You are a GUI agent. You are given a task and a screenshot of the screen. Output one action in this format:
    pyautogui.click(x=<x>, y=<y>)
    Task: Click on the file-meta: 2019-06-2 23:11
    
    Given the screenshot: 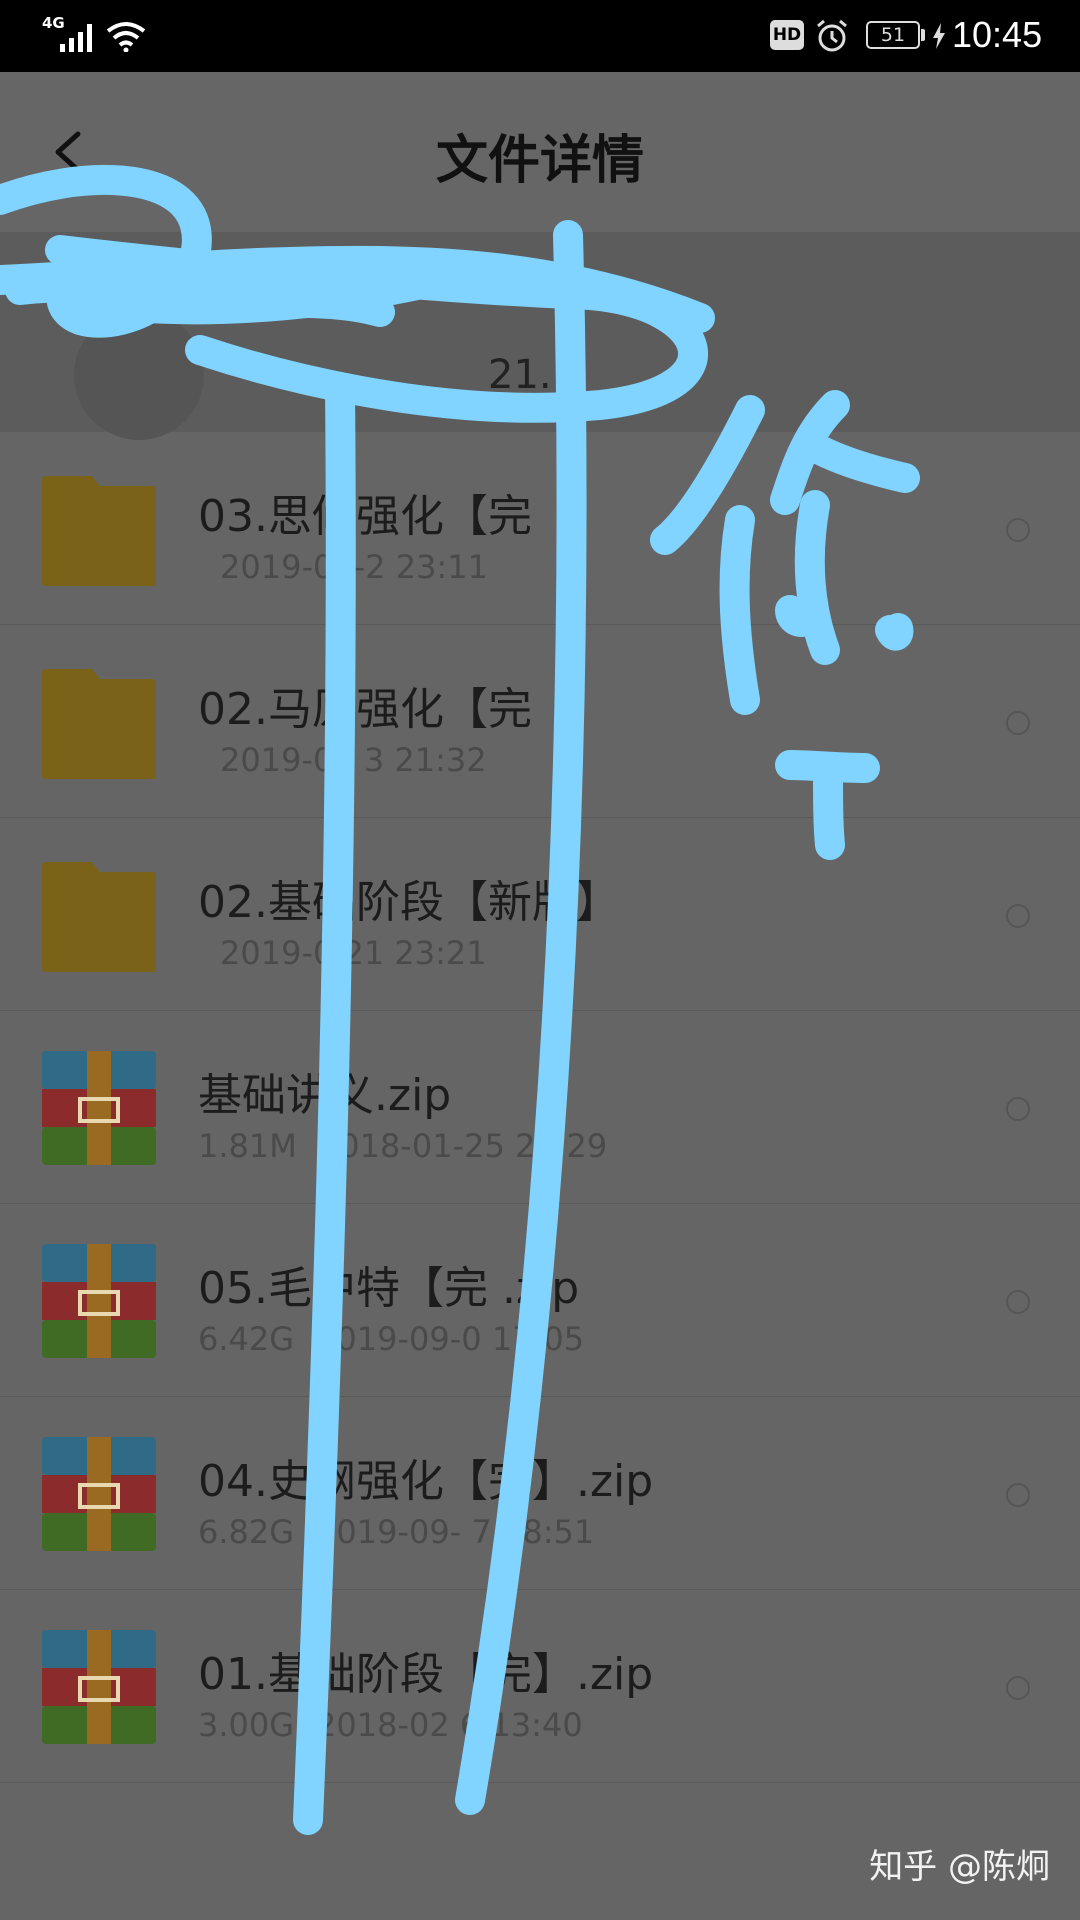 What is the action you would take?
    pyautogui.click(x=343, y=567)
    